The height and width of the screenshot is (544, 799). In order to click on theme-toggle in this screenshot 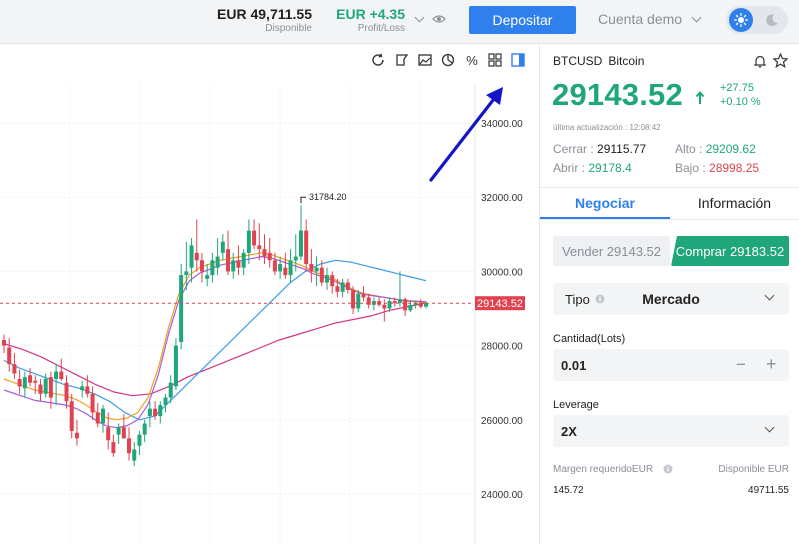, I will do `click(757, 20)`.